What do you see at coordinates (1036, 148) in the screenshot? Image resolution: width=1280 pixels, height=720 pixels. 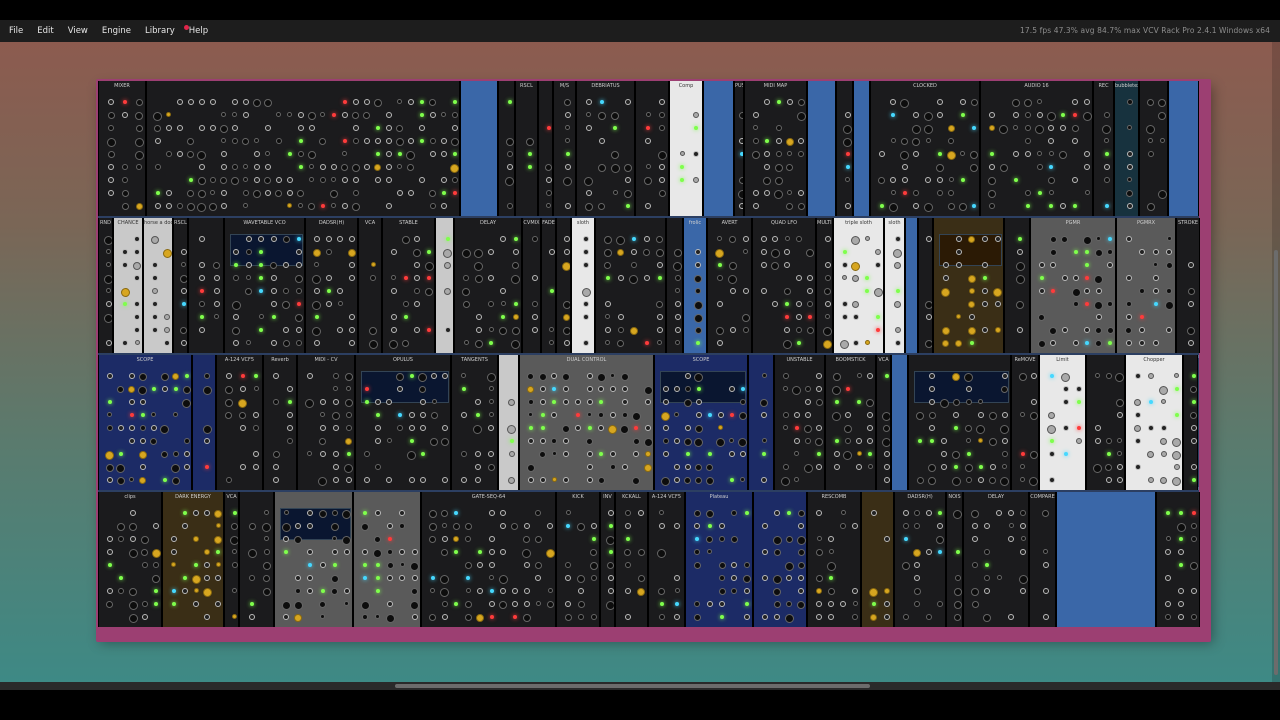 I see `module: AUDIO 16` at bounding box center [1036, 148].